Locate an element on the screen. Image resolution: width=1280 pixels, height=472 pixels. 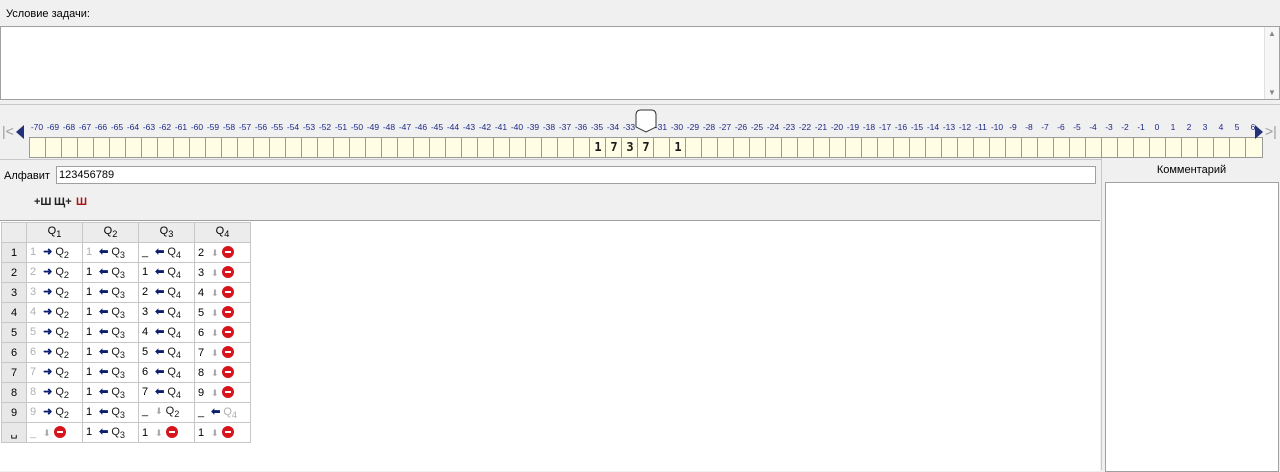
symbol-row-header: 9 is located at coordinates (14, 412).